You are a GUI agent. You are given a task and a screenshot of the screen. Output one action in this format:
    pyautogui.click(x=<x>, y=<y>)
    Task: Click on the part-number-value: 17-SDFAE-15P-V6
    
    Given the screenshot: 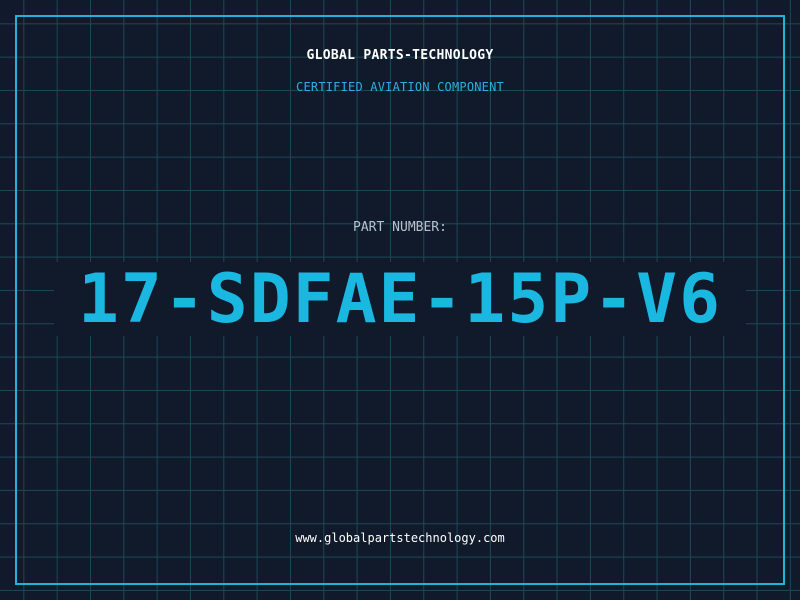 What is the action you would take?
    pyautogui.click(x=400, y=299)
    